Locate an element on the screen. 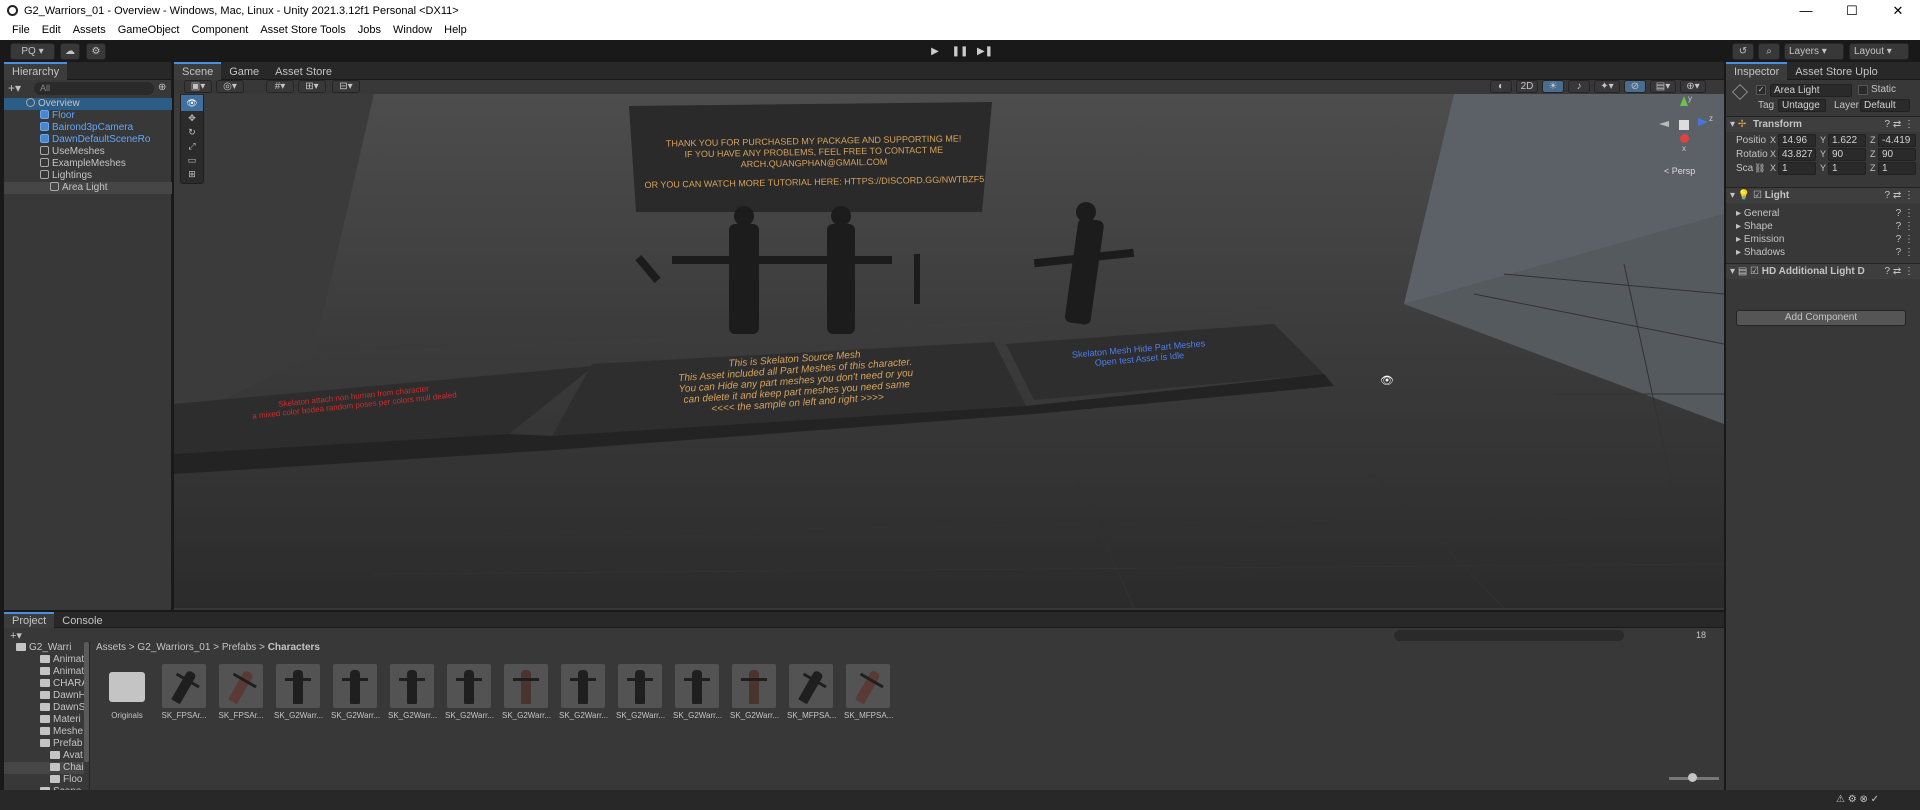  menu-file: File is located at coordinates (21, 30).